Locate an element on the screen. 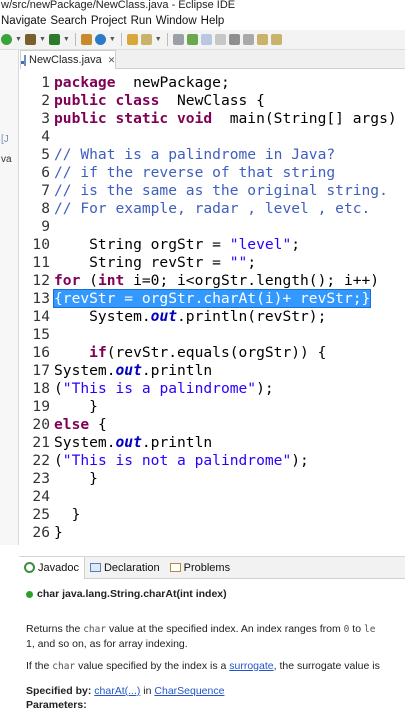 The width and height of the screenshot is (405, 720). run-icon is located at coordinates (6, 39).